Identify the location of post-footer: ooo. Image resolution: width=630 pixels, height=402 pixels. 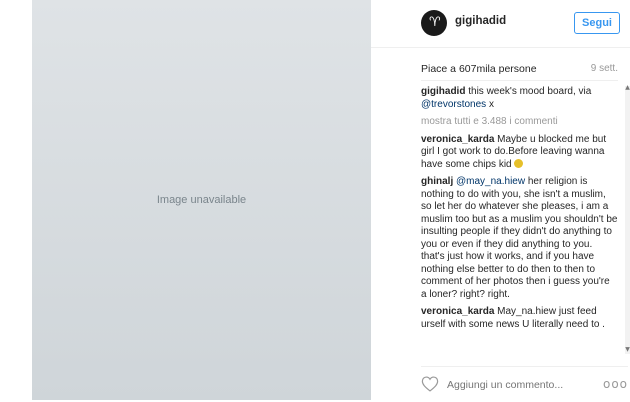
(524, 383).